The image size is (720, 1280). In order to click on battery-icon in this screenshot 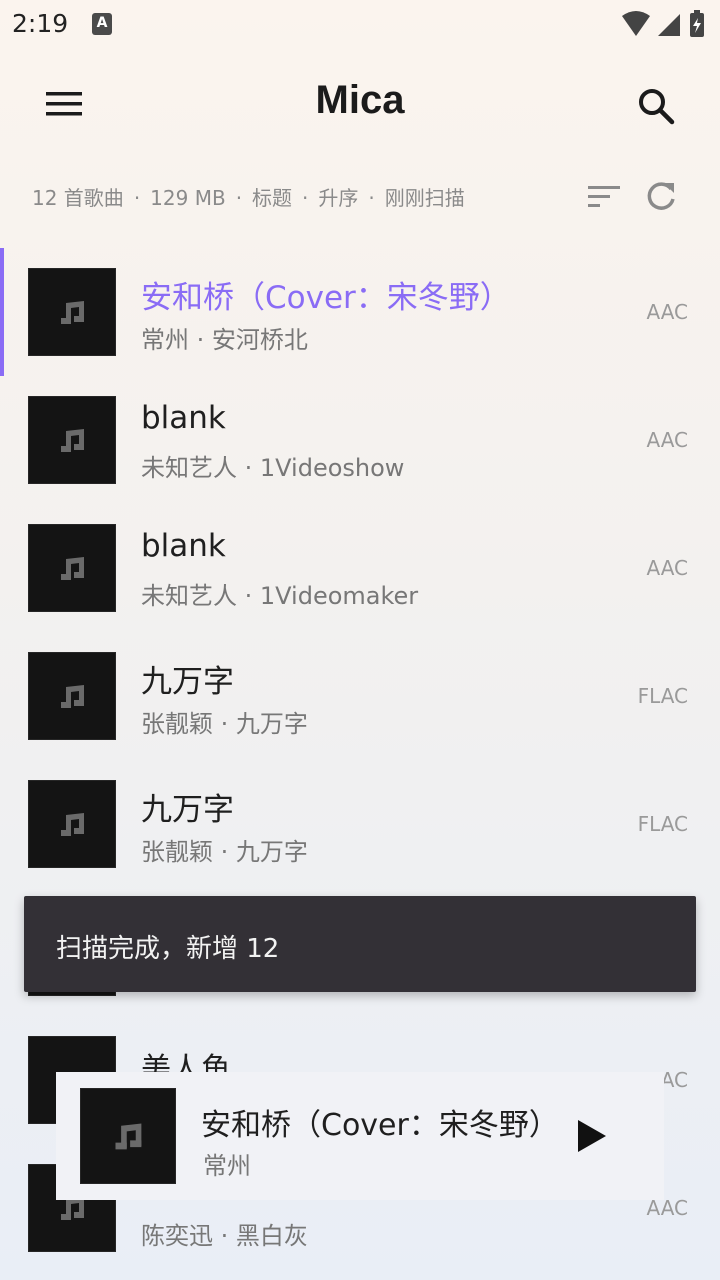, I will do `click(697, 23)`.